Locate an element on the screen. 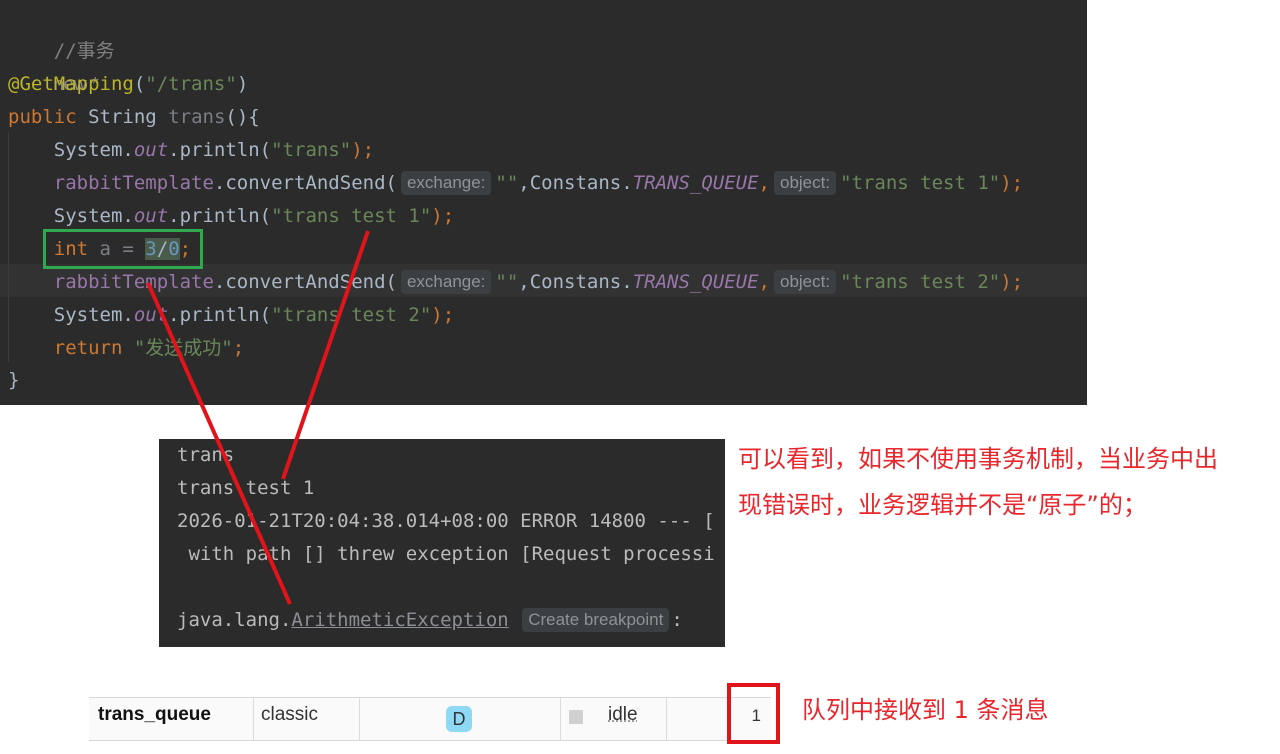  annotation-arrows is located at coordinates (258, 417).